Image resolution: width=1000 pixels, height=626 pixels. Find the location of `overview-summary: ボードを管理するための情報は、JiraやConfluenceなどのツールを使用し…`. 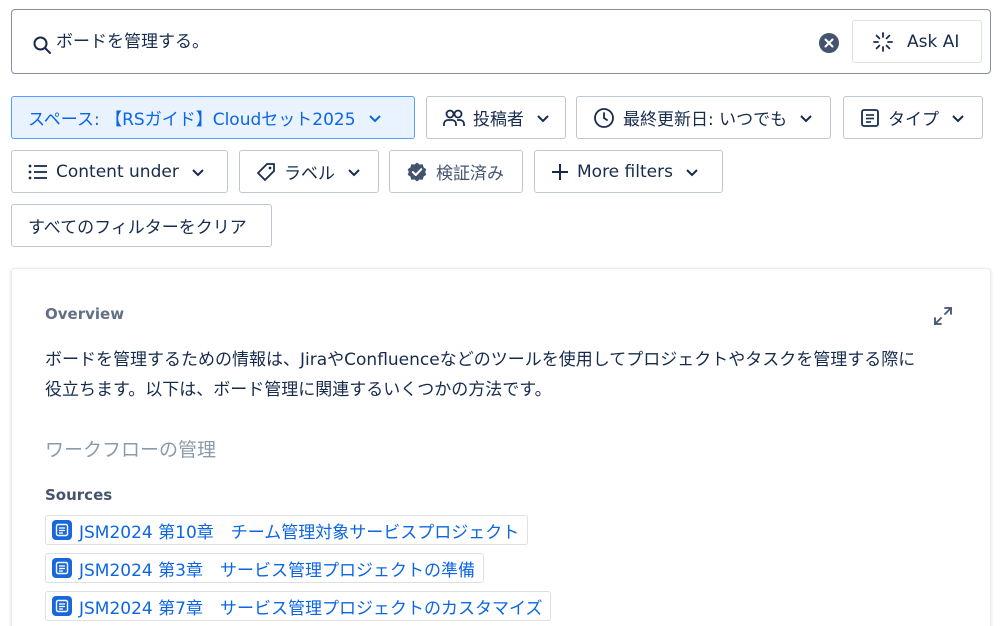

overview-summary: ボードを管理するための情報は、JiraやConfluenceなどのツールを使用し… is located at coordinates (505, 375).